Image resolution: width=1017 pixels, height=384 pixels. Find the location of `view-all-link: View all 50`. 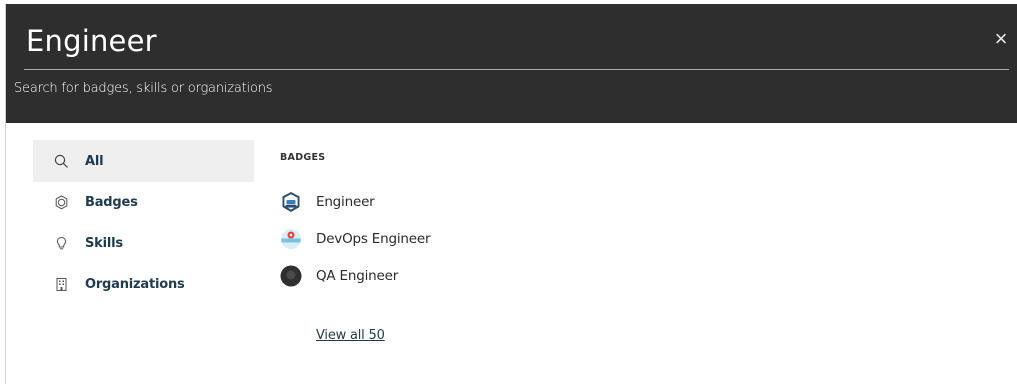

view-all-link: View all 50 is located at coordinates (350, 335).